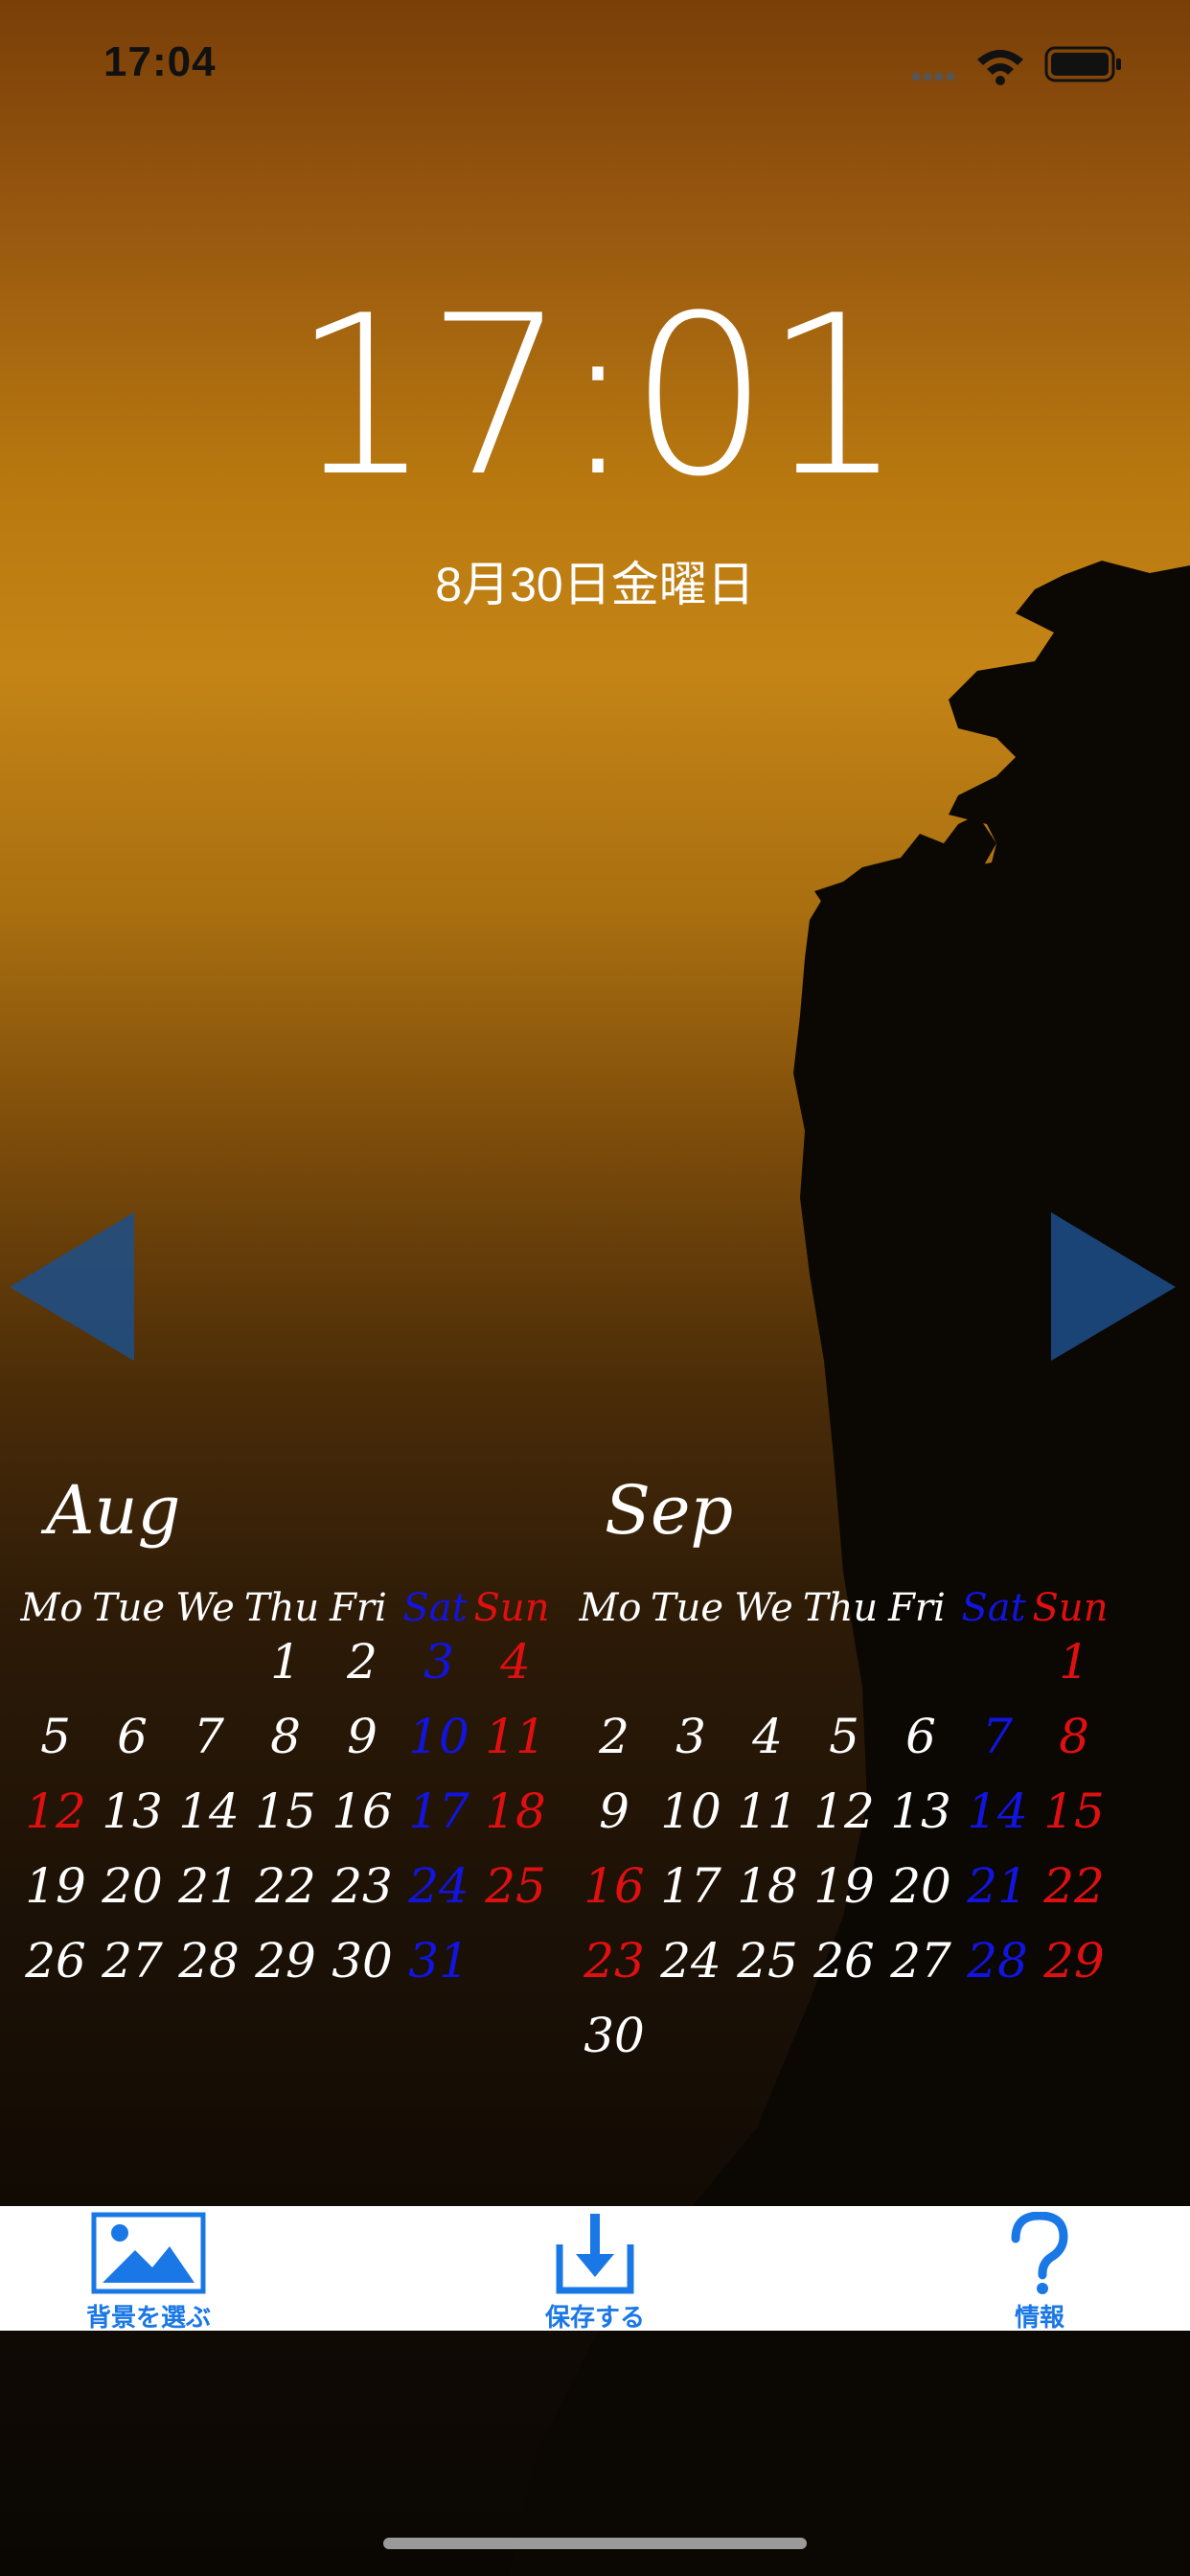 Image resolution: width=1190 pixels, height=2576 pixels. I want to click on question-icon, so click(1039, 2253).